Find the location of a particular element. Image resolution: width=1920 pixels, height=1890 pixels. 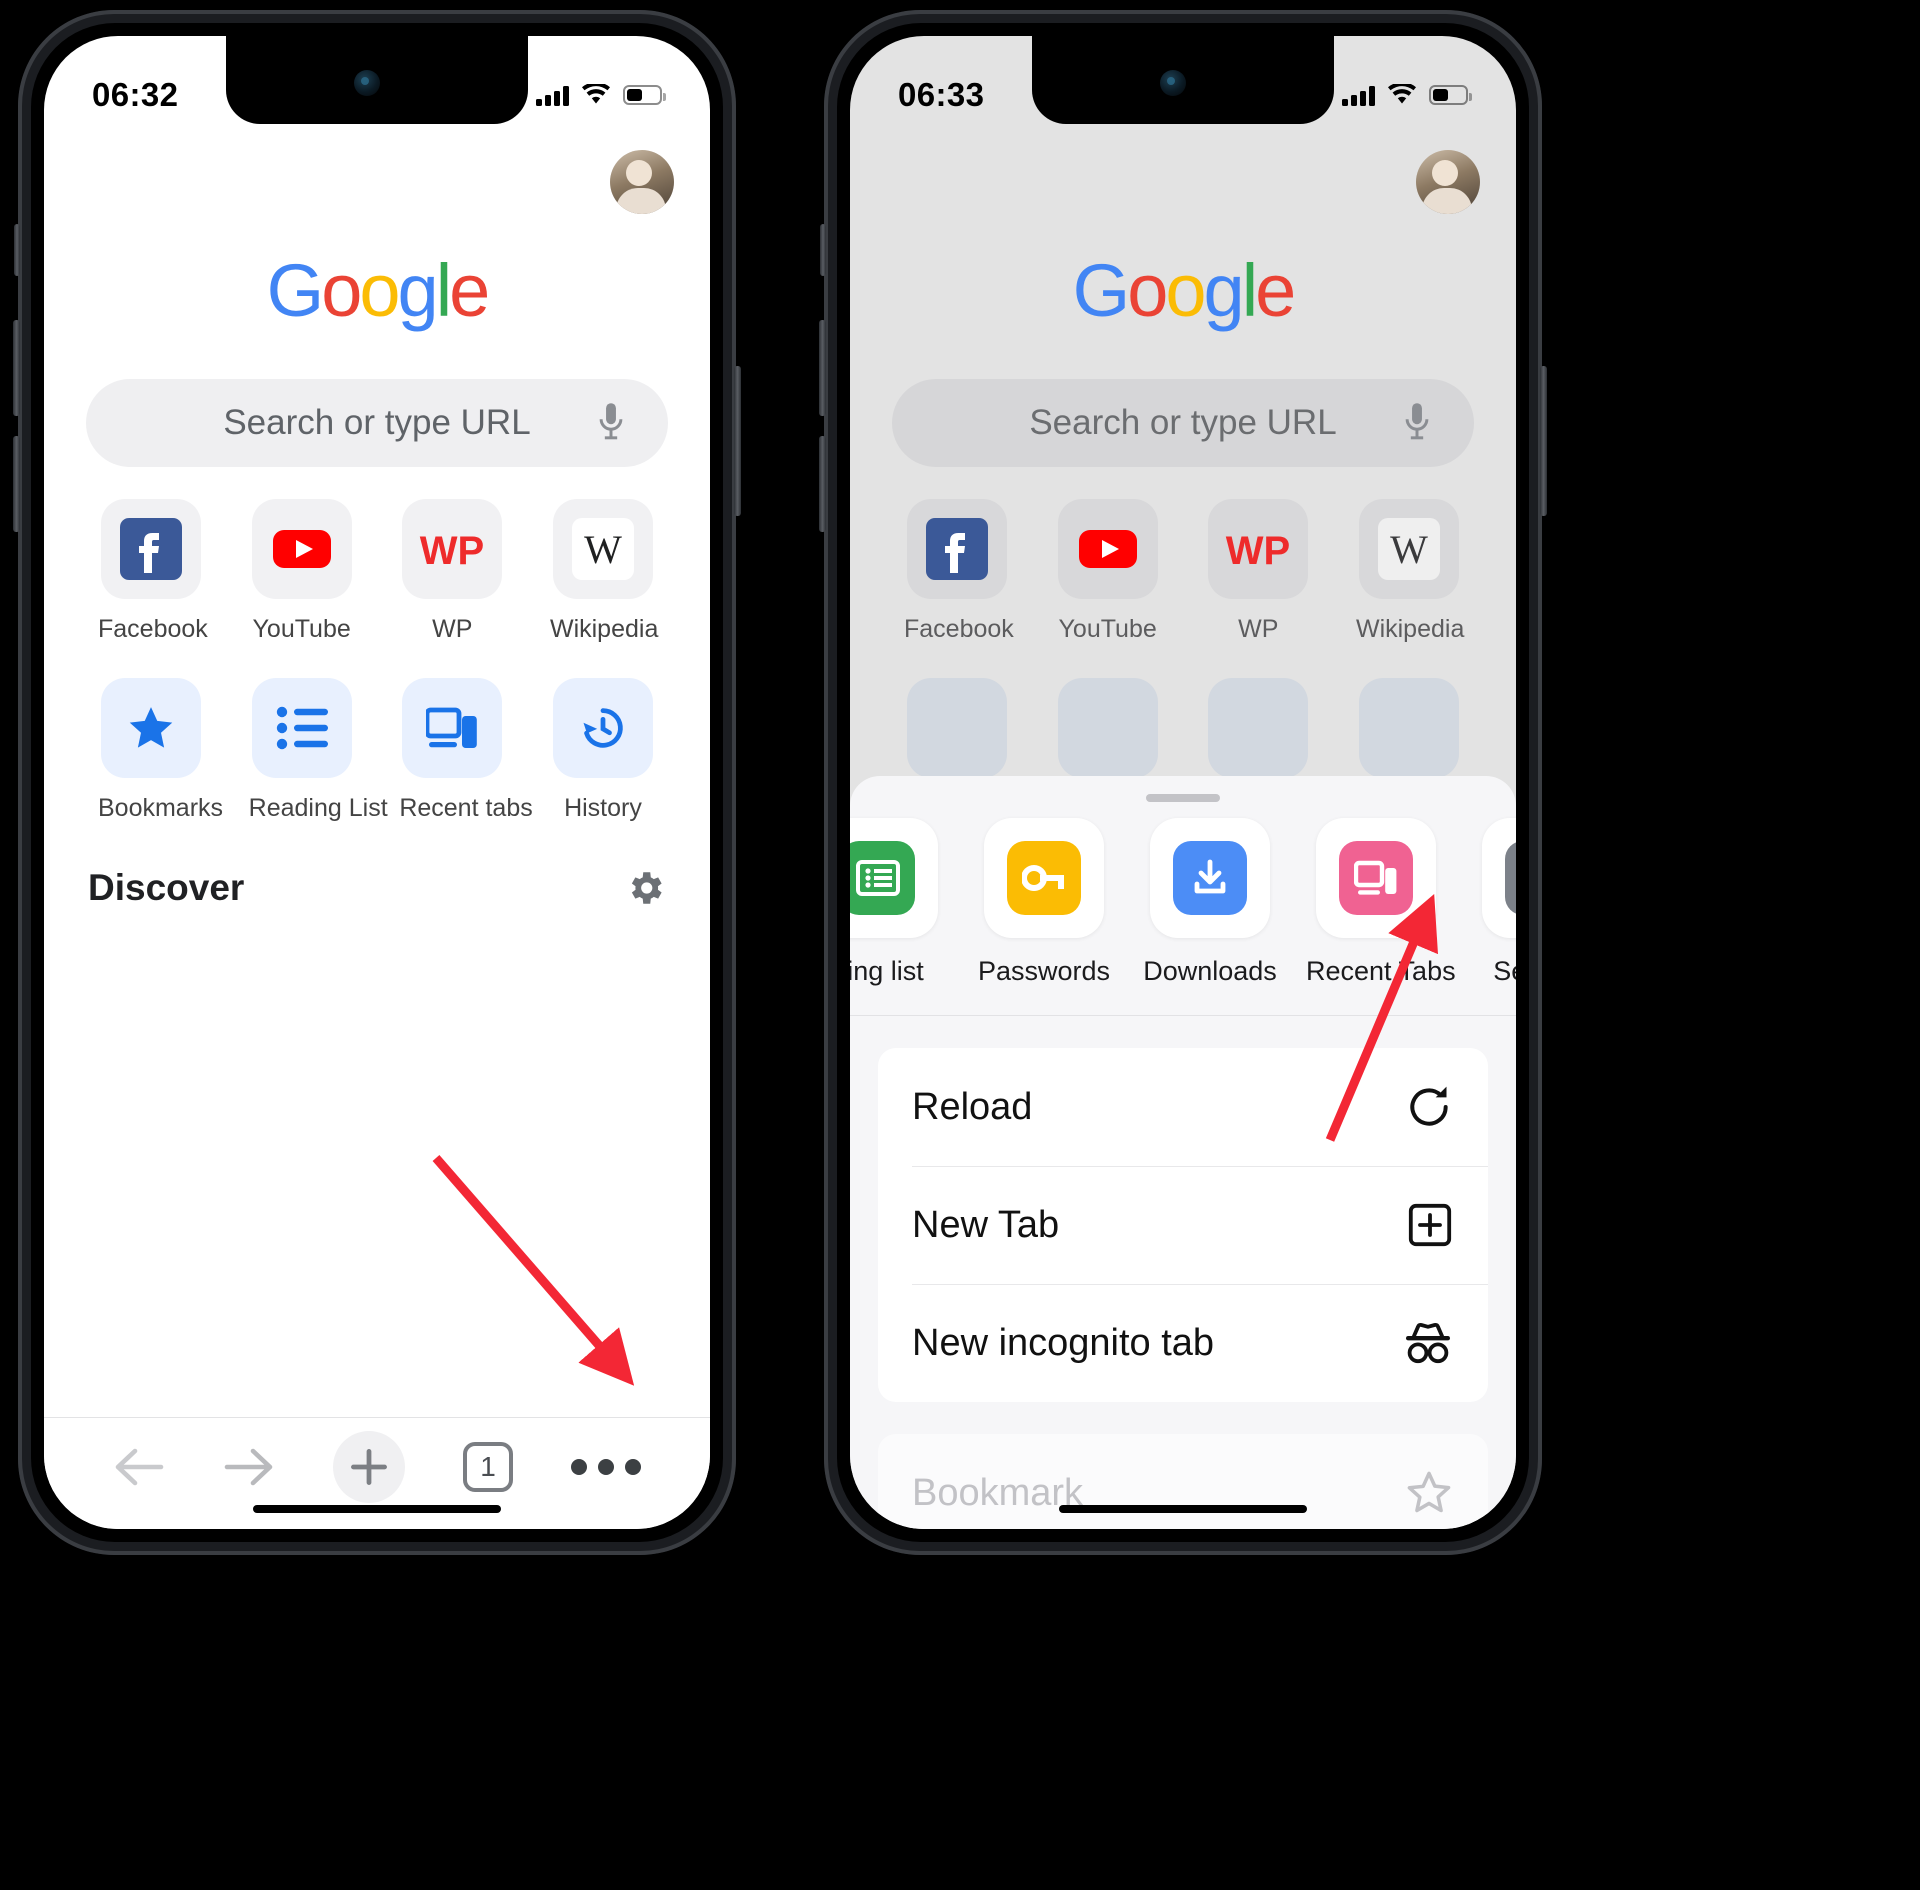

quick-actions-row: ding list is located at coordinates (1183, 894).